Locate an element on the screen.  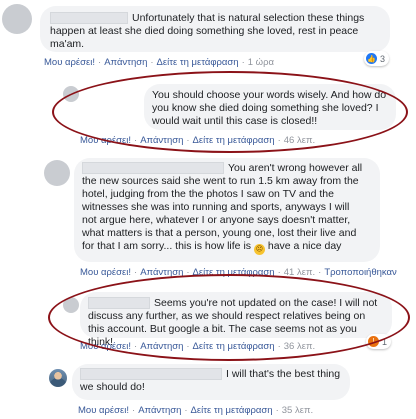
timestamp: 35 λεπ. is located at coordinates (297, 410).